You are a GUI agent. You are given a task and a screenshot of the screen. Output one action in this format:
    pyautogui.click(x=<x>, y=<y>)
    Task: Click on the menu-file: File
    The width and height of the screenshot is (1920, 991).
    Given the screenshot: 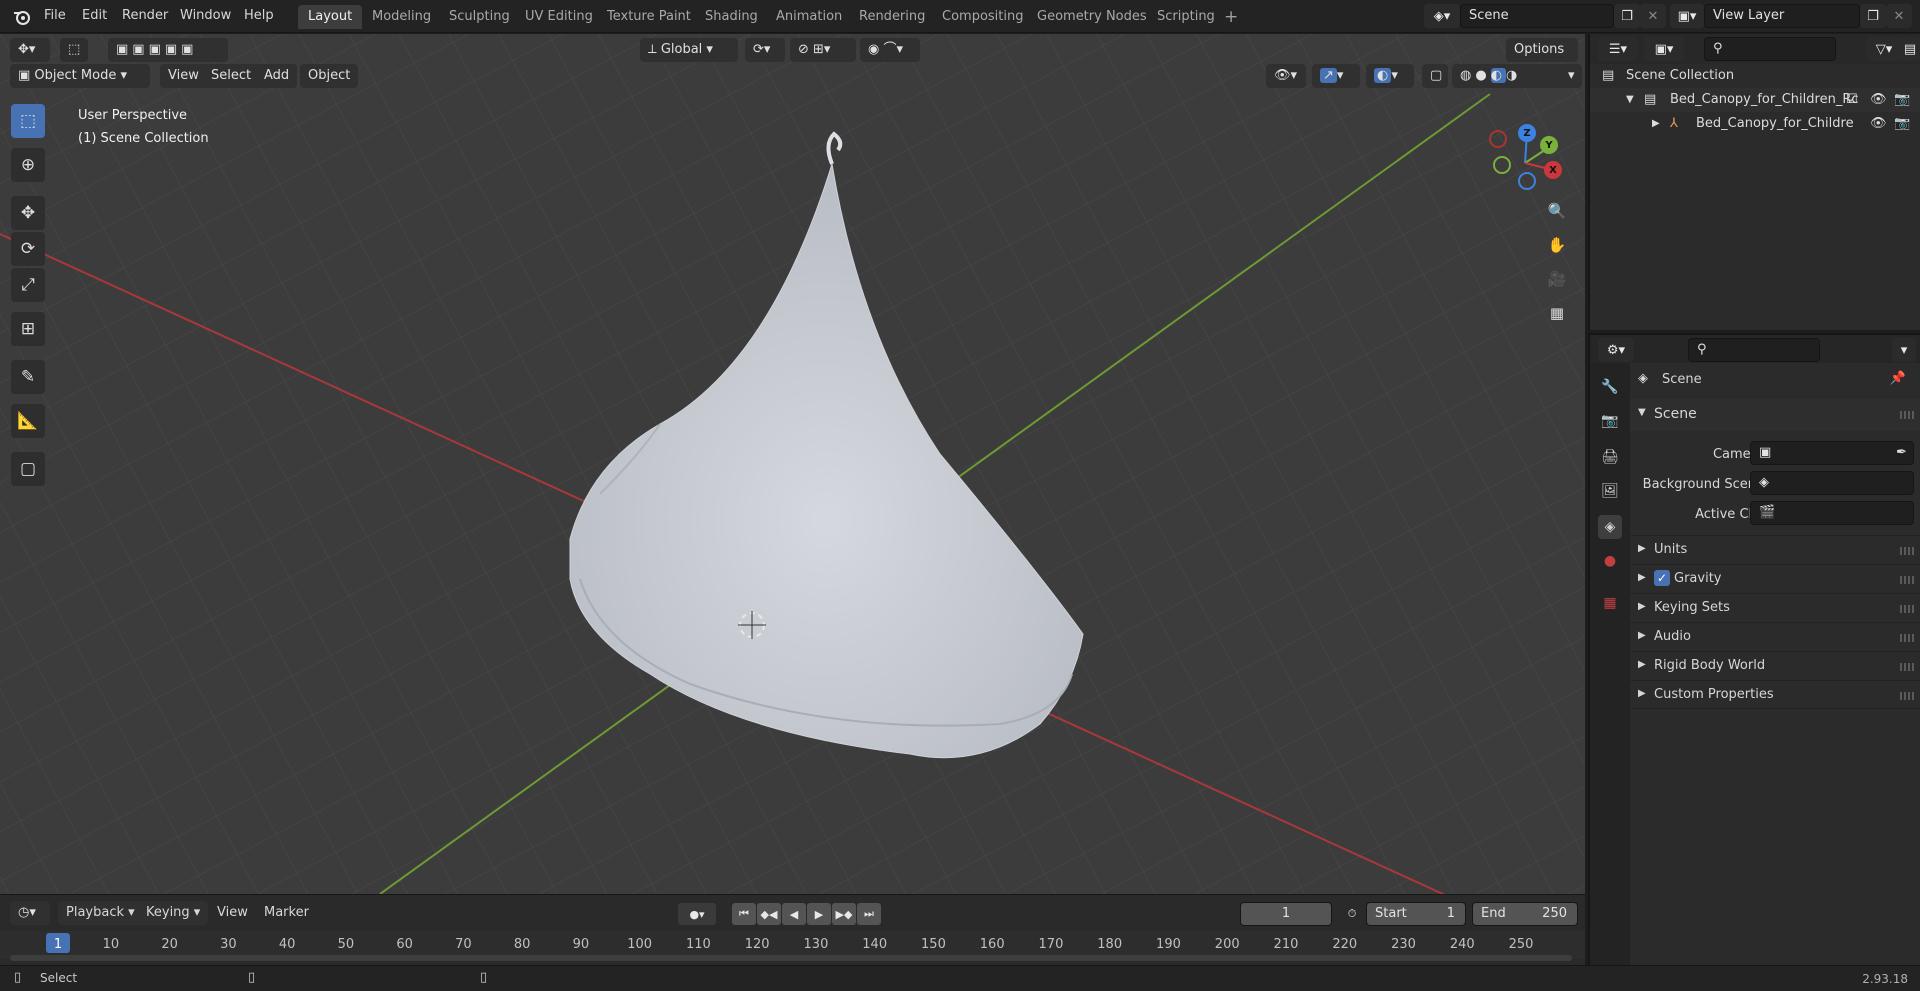 What is the action you would take?
    pyautogui.click(x=55, y=16)
    